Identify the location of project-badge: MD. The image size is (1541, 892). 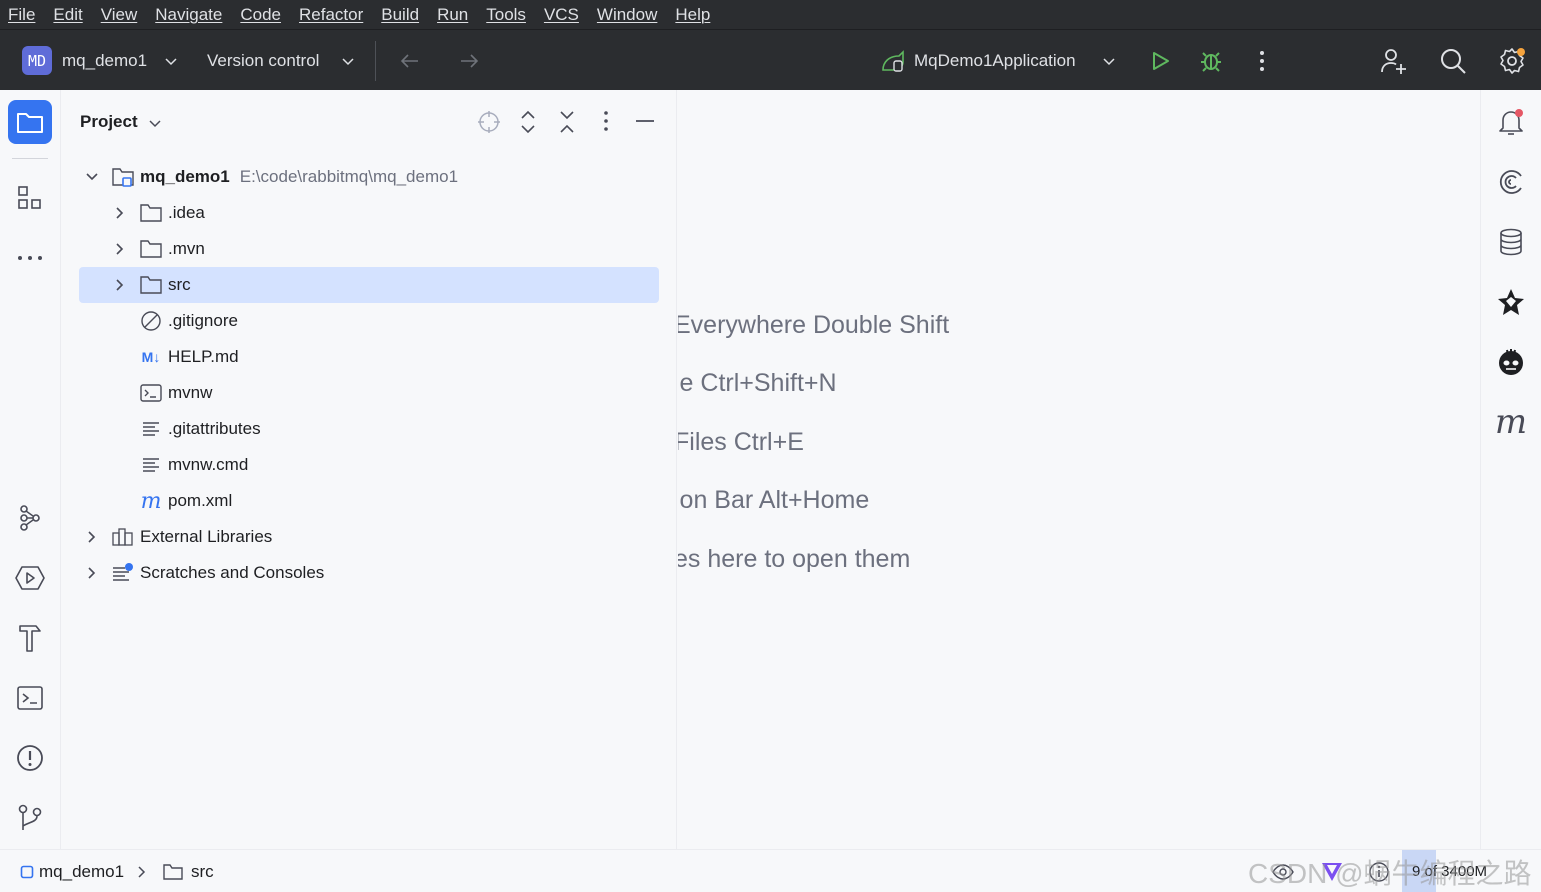
(37, 60).